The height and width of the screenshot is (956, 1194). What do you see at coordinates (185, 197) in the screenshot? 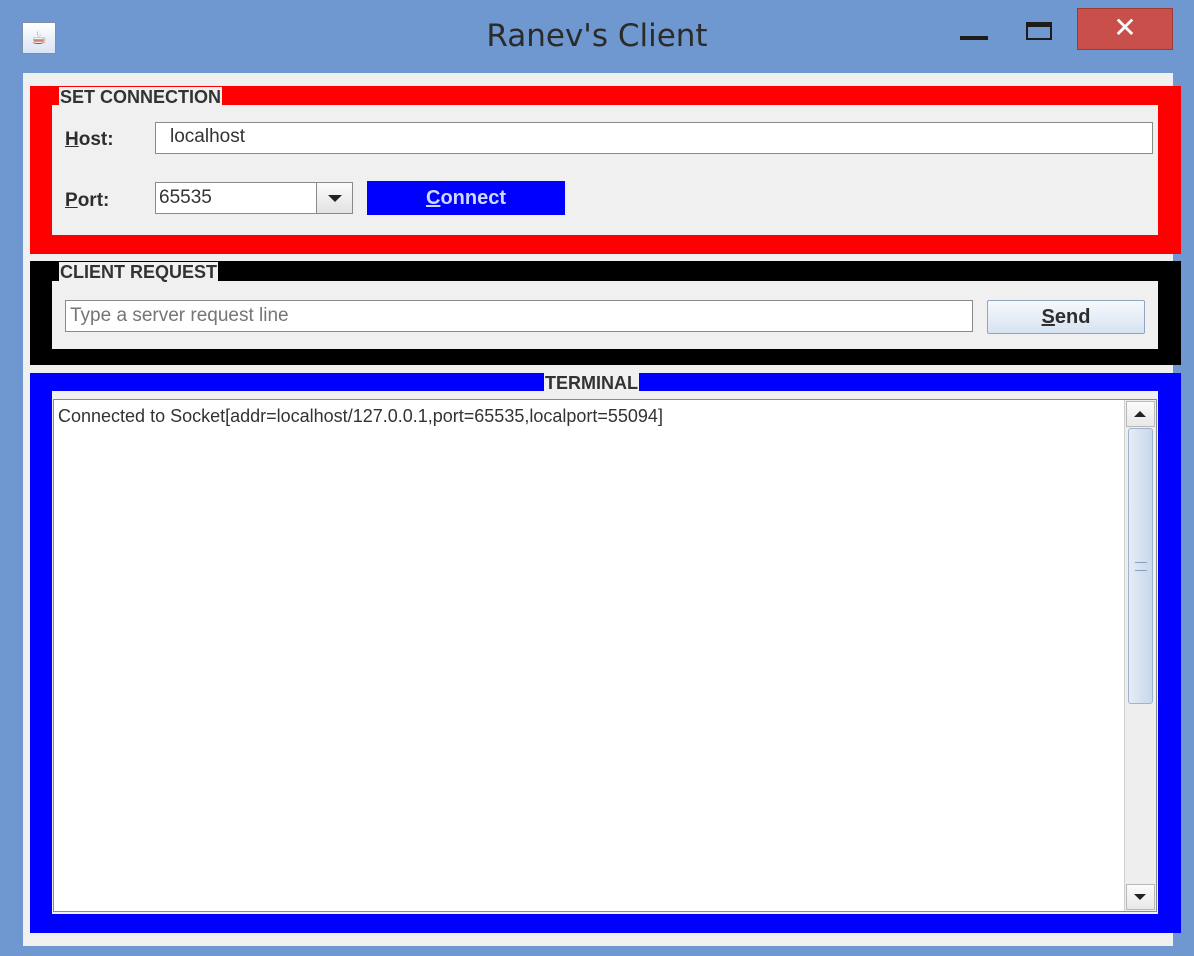
I see `port-value: 65535` at bounding box center [185, 197].